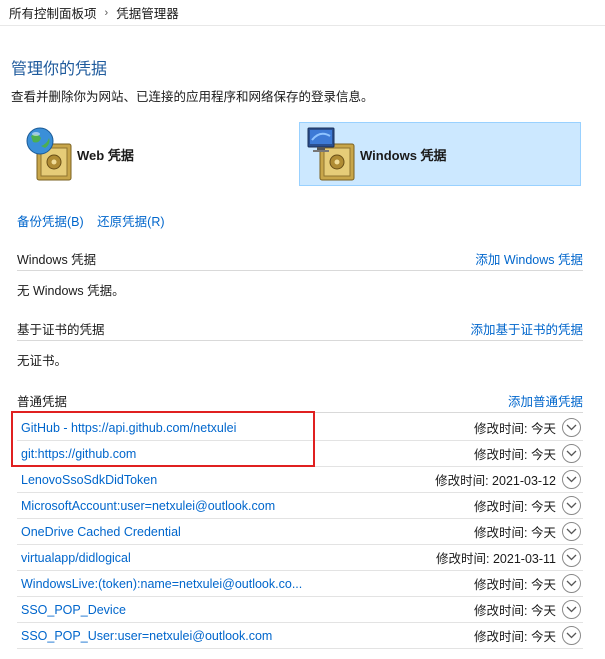  I want to click on breadcrumb: 所有控制面板项 › 凭据管理器, so click(302, 13).